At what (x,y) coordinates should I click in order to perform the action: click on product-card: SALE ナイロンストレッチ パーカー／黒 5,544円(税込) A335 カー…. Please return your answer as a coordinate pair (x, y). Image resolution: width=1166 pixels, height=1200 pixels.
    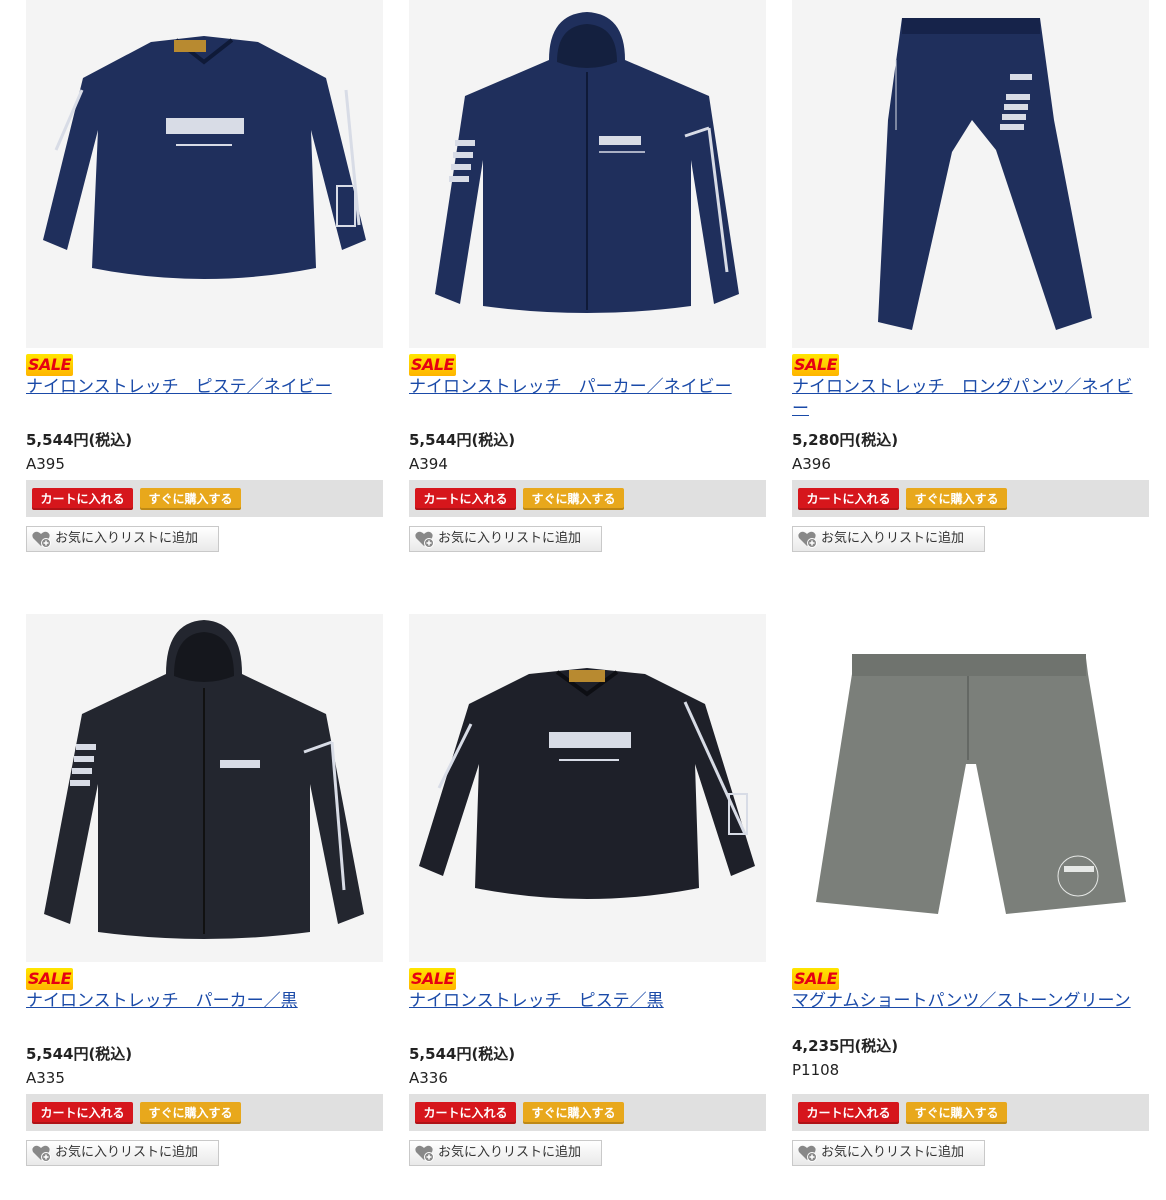
    Looking at the image, I should click on (204, 890).